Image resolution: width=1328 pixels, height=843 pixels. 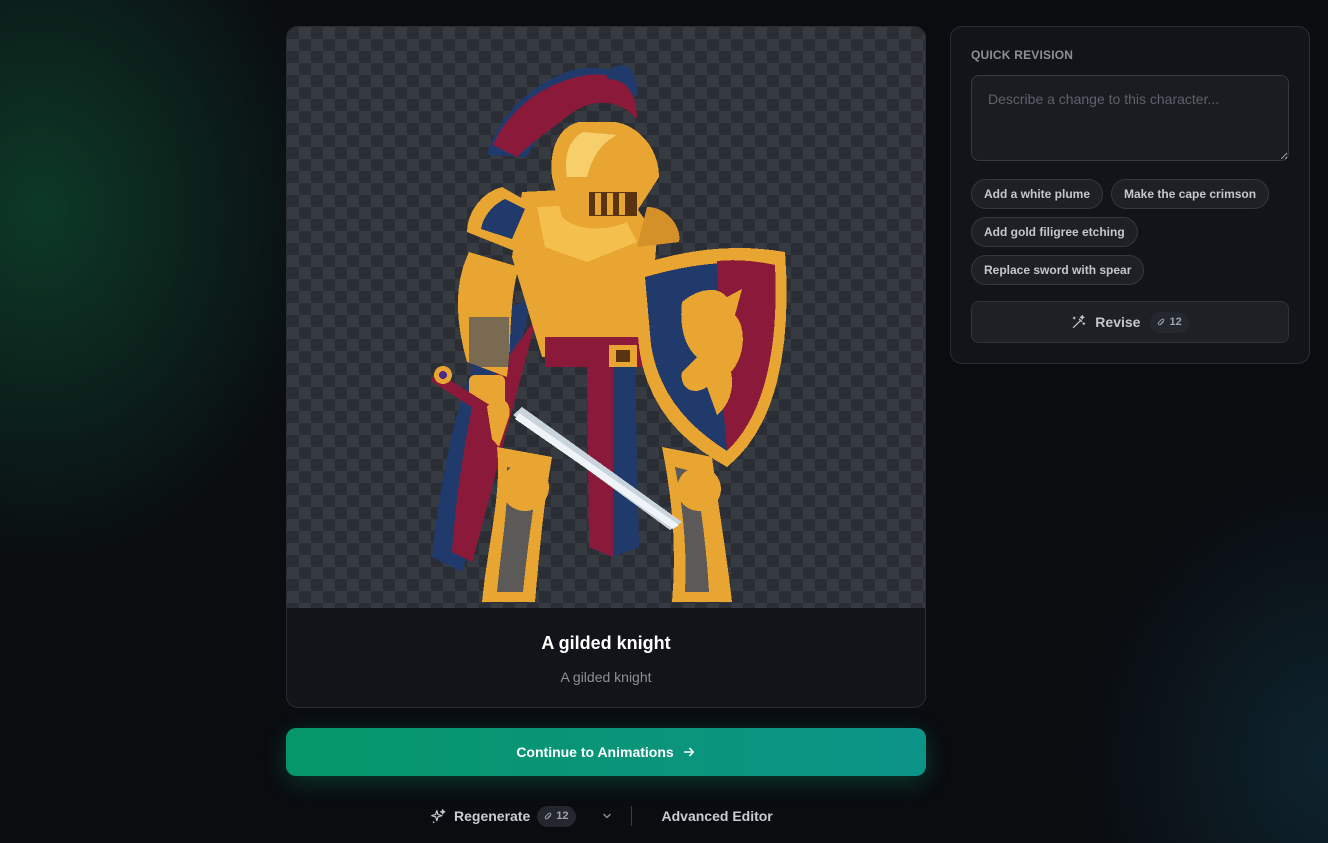 What do you see at coordinates (606, 677) in the screenshot?
I see `character-subtitle: A gilded knight` at bounding box center [606, 677].